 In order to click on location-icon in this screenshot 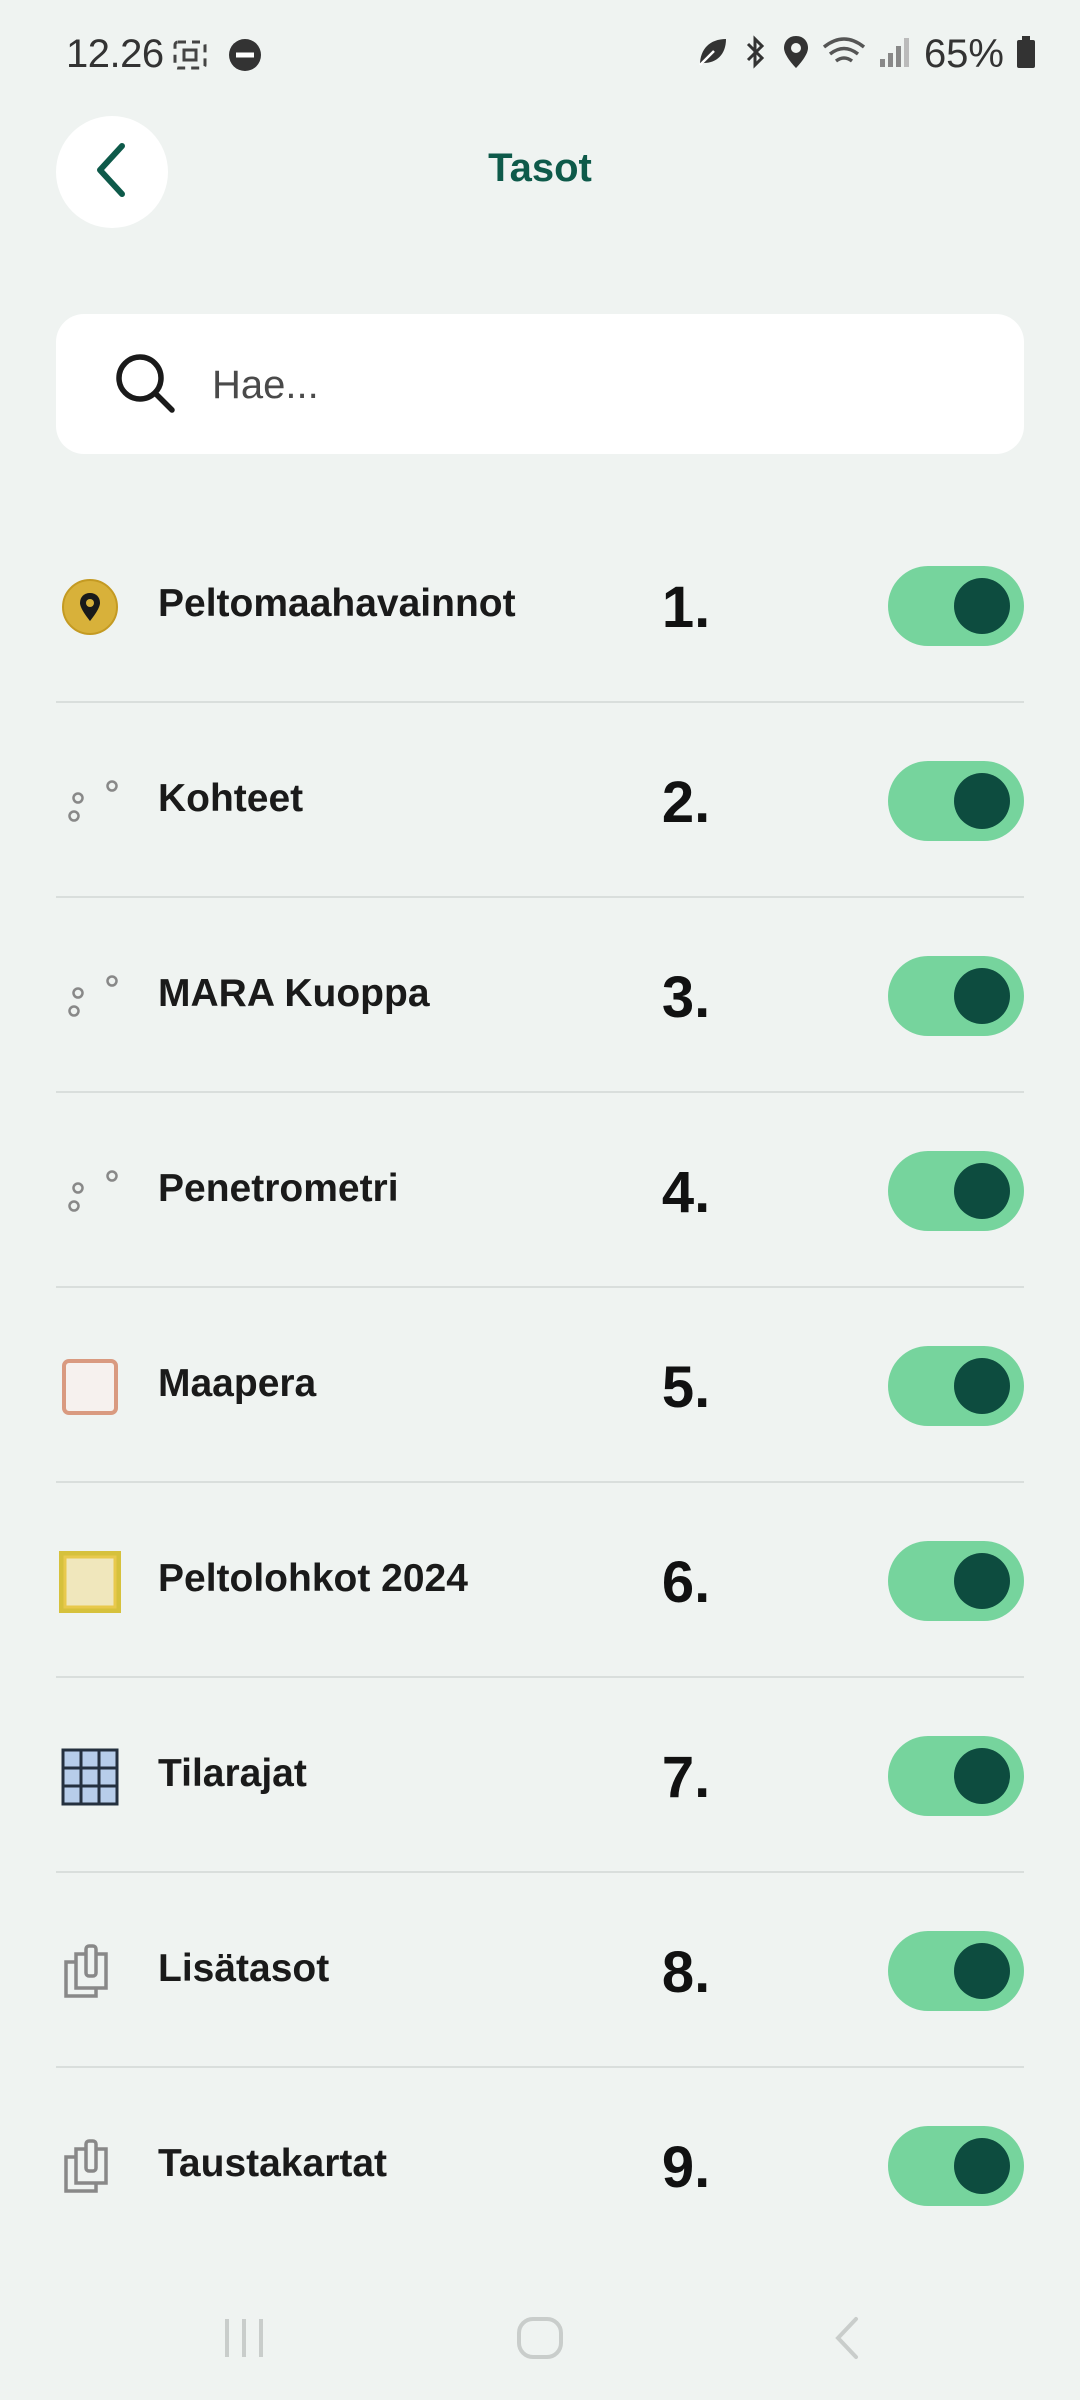, I will do `click(796, 54)`.